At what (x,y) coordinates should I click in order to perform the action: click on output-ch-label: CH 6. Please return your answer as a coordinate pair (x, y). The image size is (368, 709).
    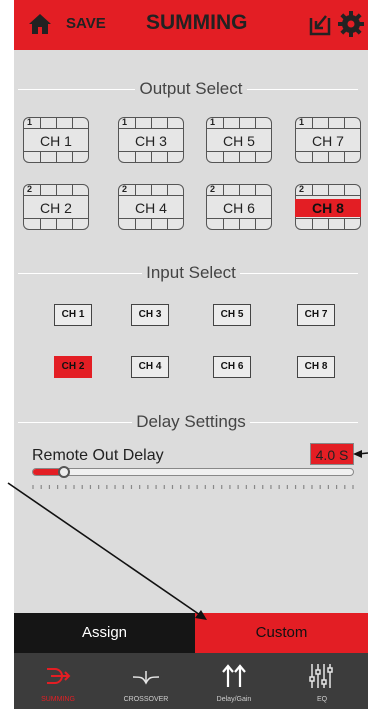
    Looking at the image, I should click on (239, 208).